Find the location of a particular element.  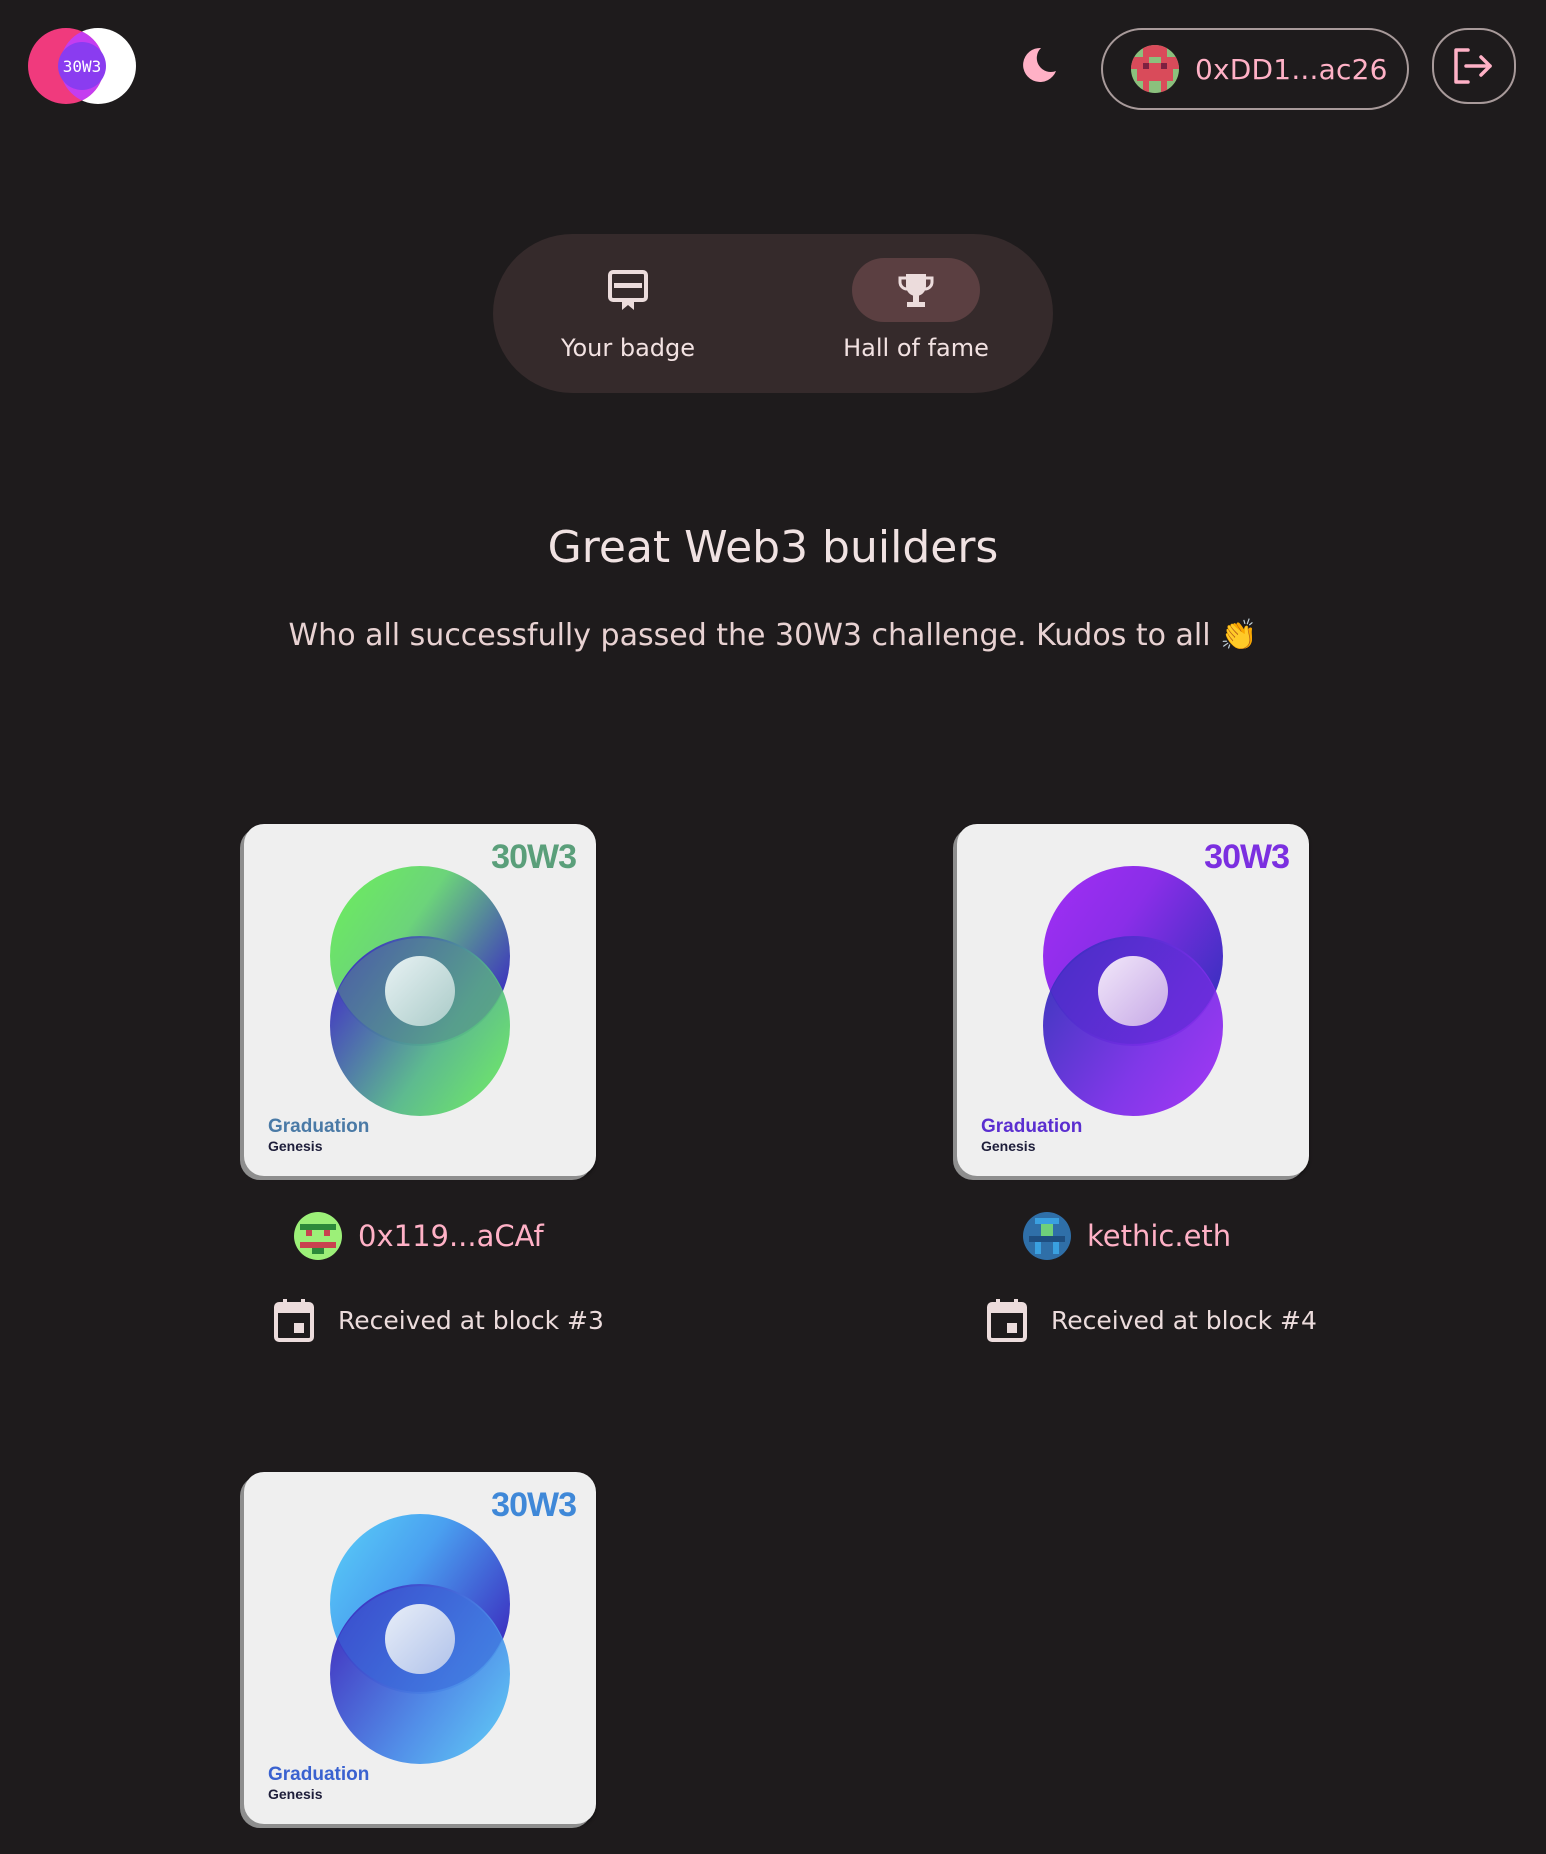

tab-label: Hall of fame is located at coordinates (916, 348).